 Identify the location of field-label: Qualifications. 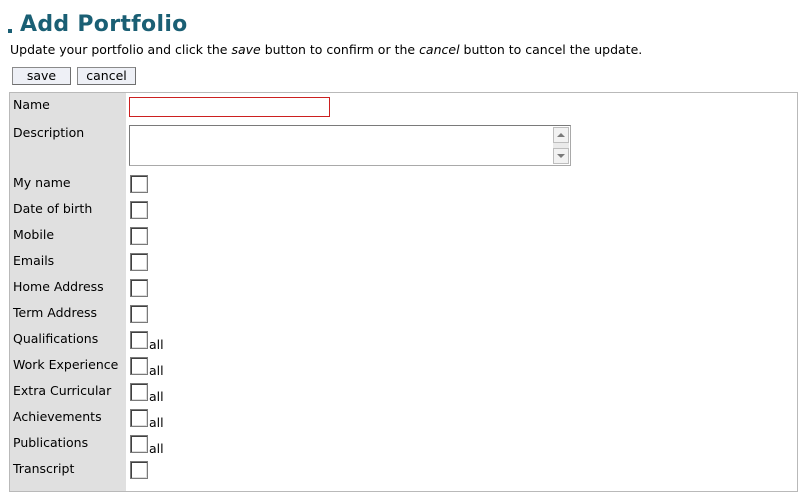
(56, 338).